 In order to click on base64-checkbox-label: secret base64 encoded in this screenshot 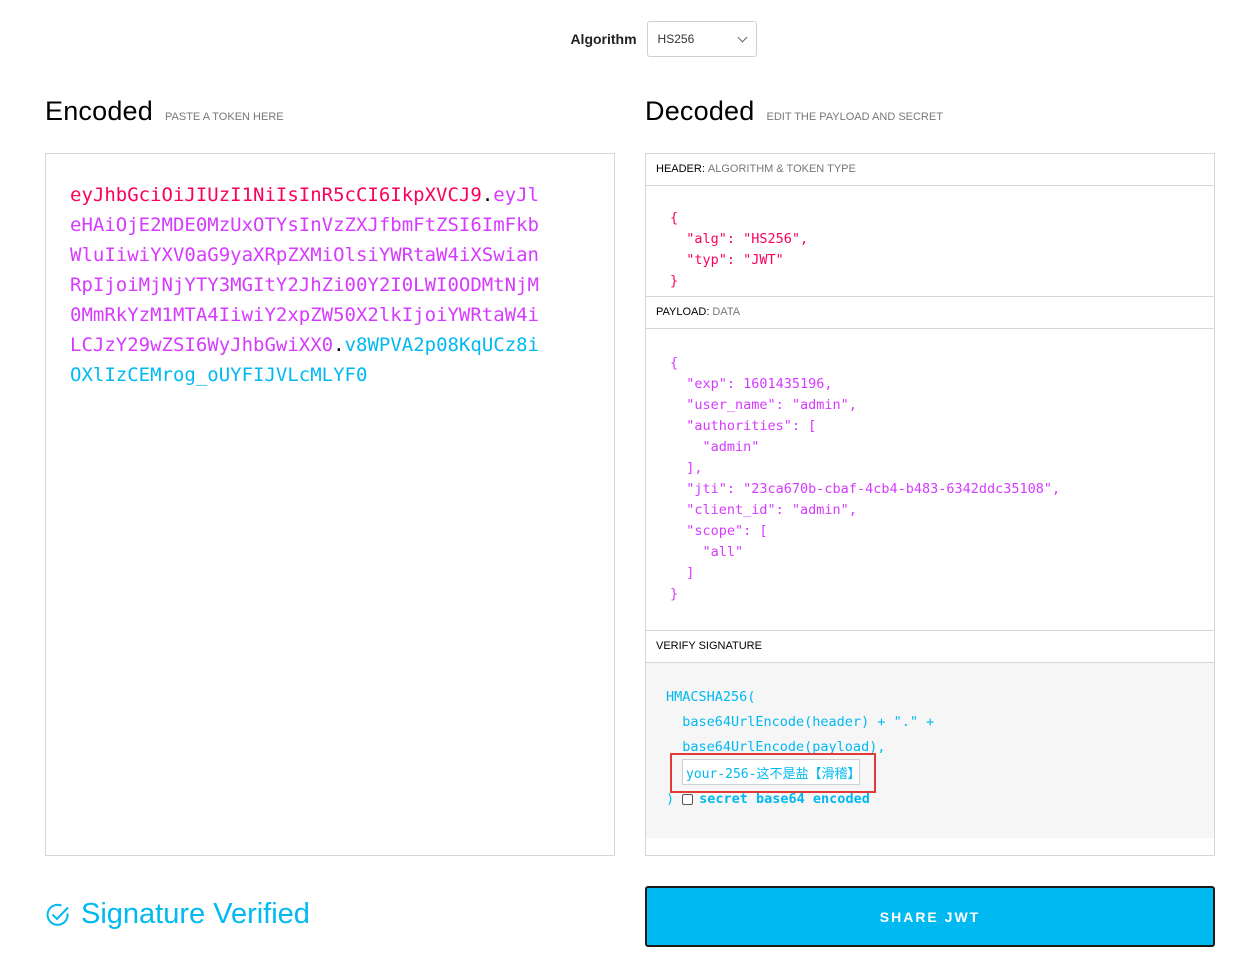, I will do `click(784, 799)`.